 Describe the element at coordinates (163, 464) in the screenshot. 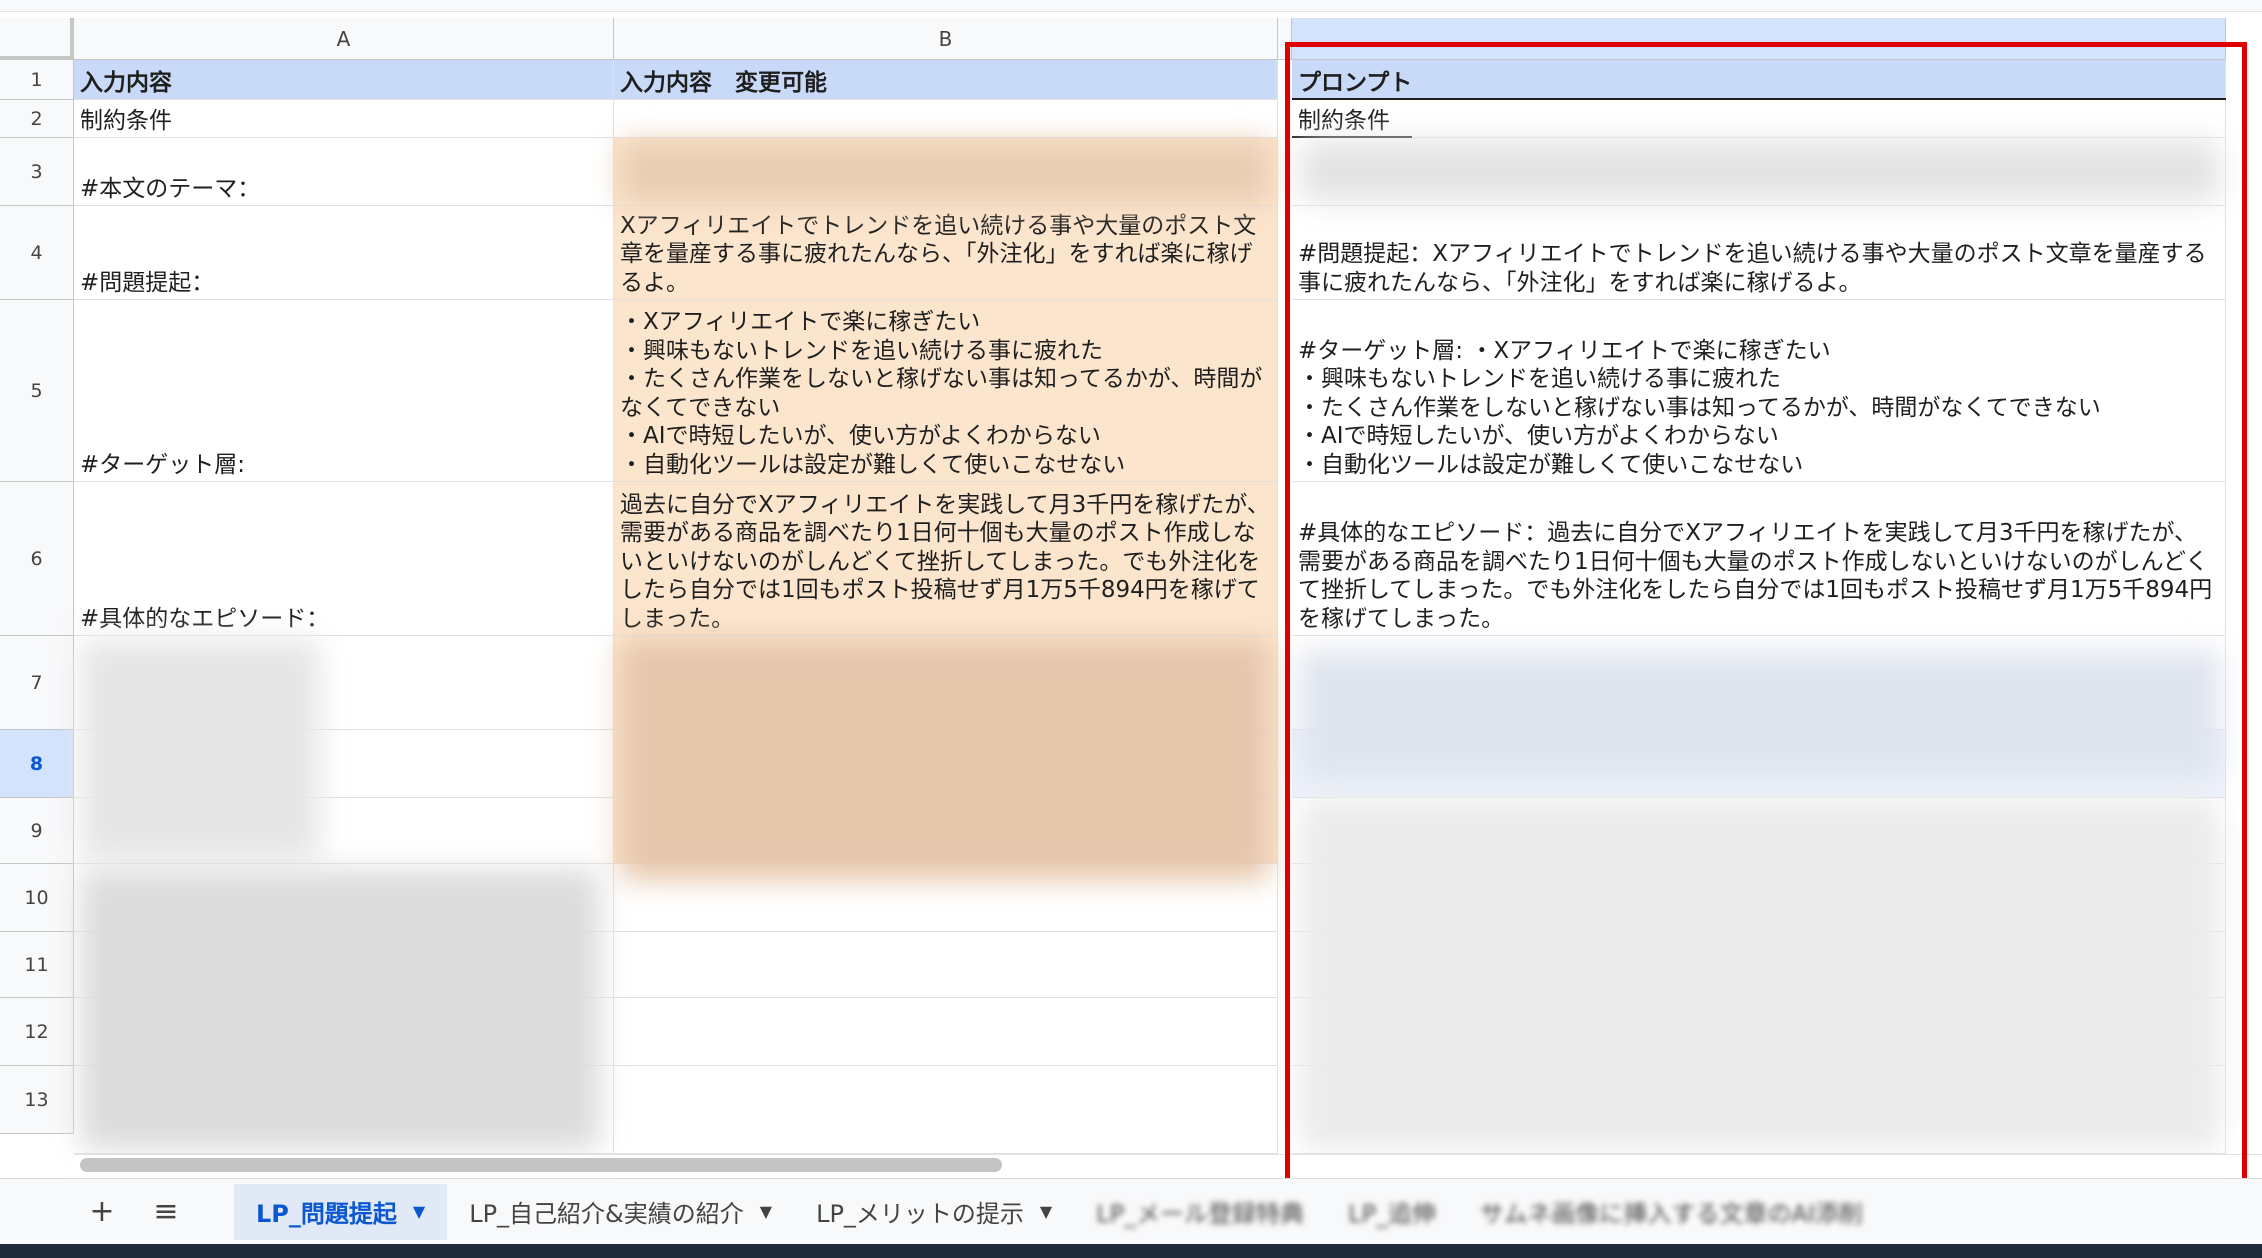

I see `cell-a5-text: #ターゲット層:` at that location.